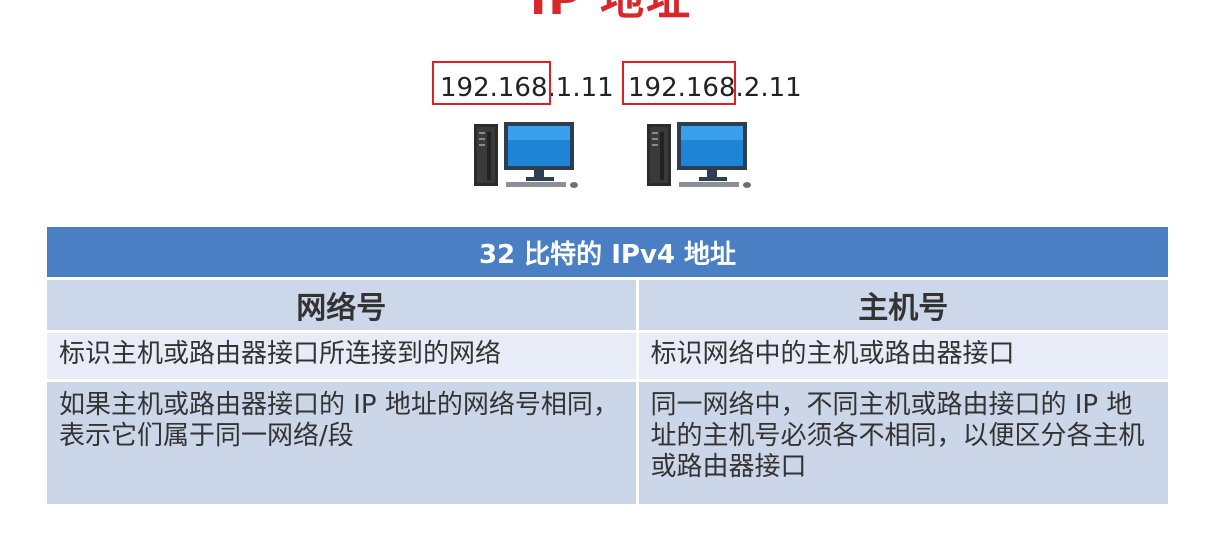  What do you see at coordinates (343, 305) in the screenshot?
I see `column-header-network-id: 网络号` at bounding box center [343, 305].